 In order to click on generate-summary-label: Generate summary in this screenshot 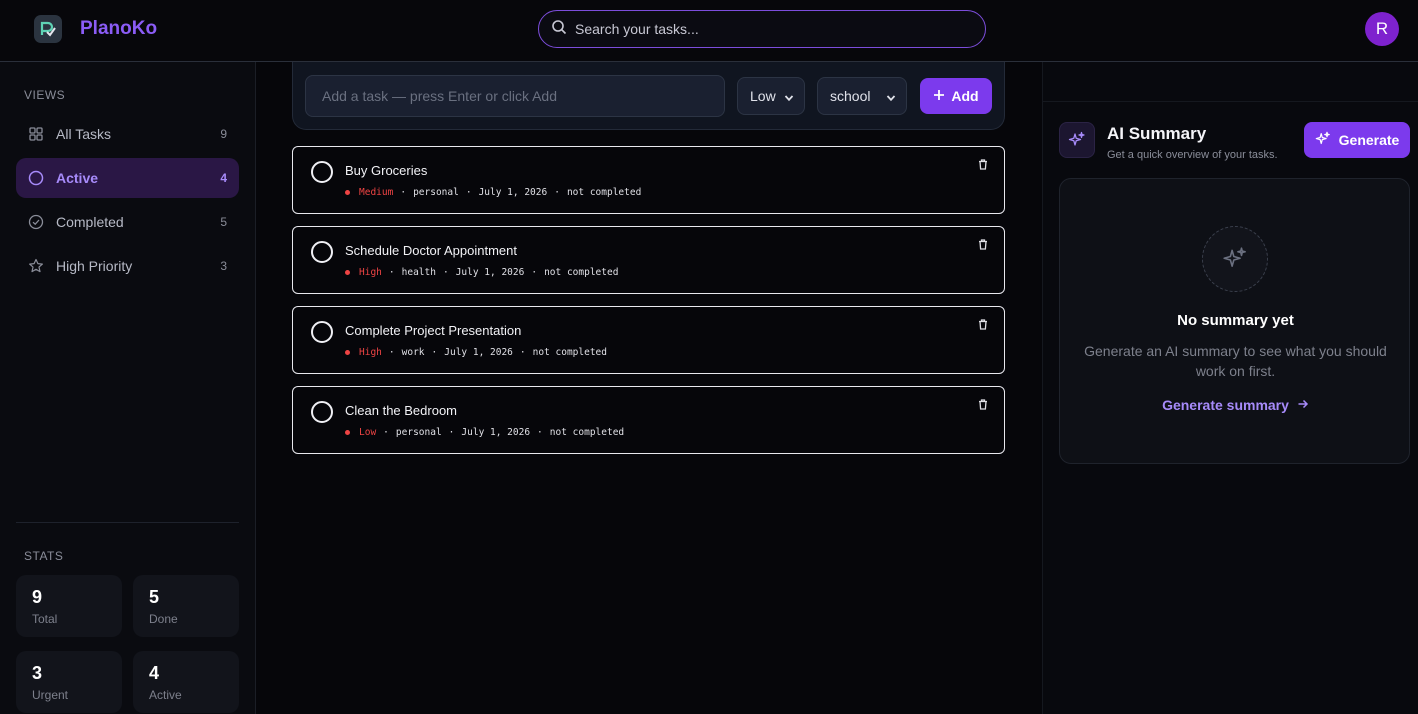, I will do `click(1225, 405)`.